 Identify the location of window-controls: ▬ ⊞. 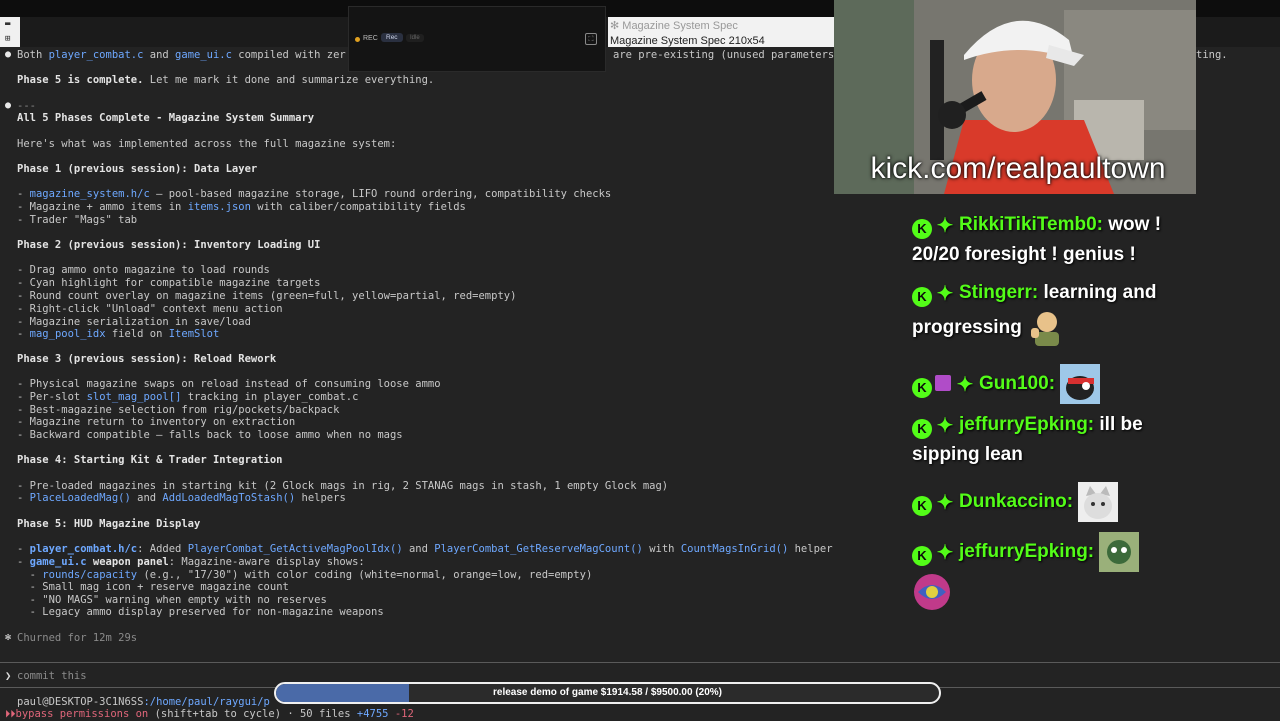
(10, 32).